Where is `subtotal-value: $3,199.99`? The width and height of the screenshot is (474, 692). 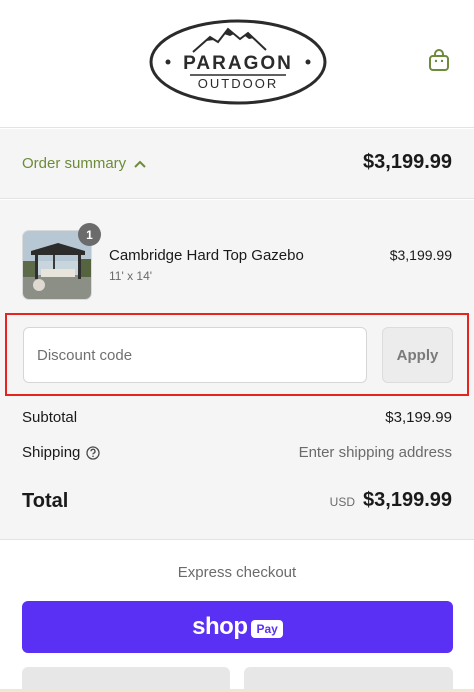 subtotal-value: $3,199.99 is located at coordinates (418, 417).